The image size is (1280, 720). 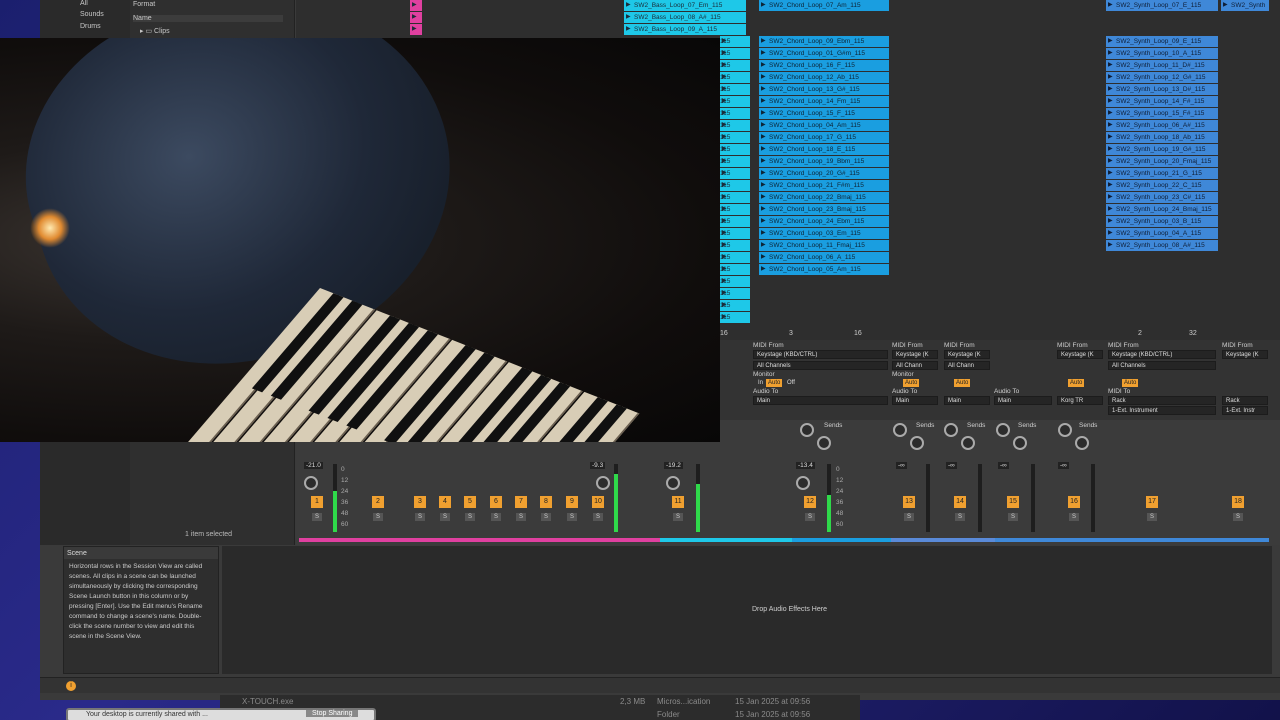 What do you see at coordinates (1152, 502) in the screenshot?
I see `track-activator-button: 17` at bounding box center [1152, 502].